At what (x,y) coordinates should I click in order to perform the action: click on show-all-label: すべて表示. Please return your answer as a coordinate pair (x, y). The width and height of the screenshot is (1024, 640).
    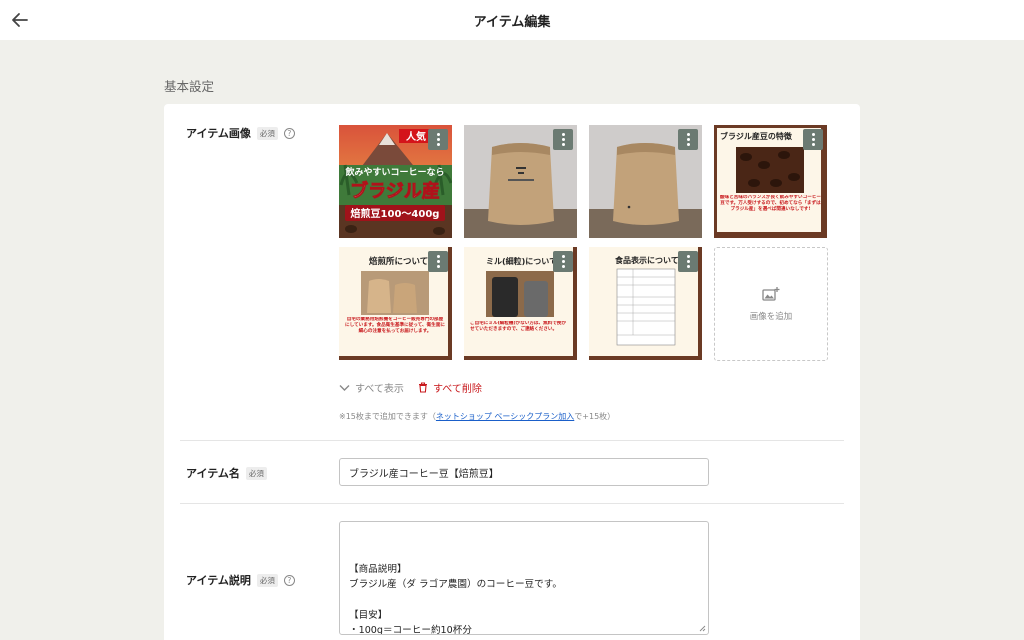
    Looking at the image, I should click on (379, 389).